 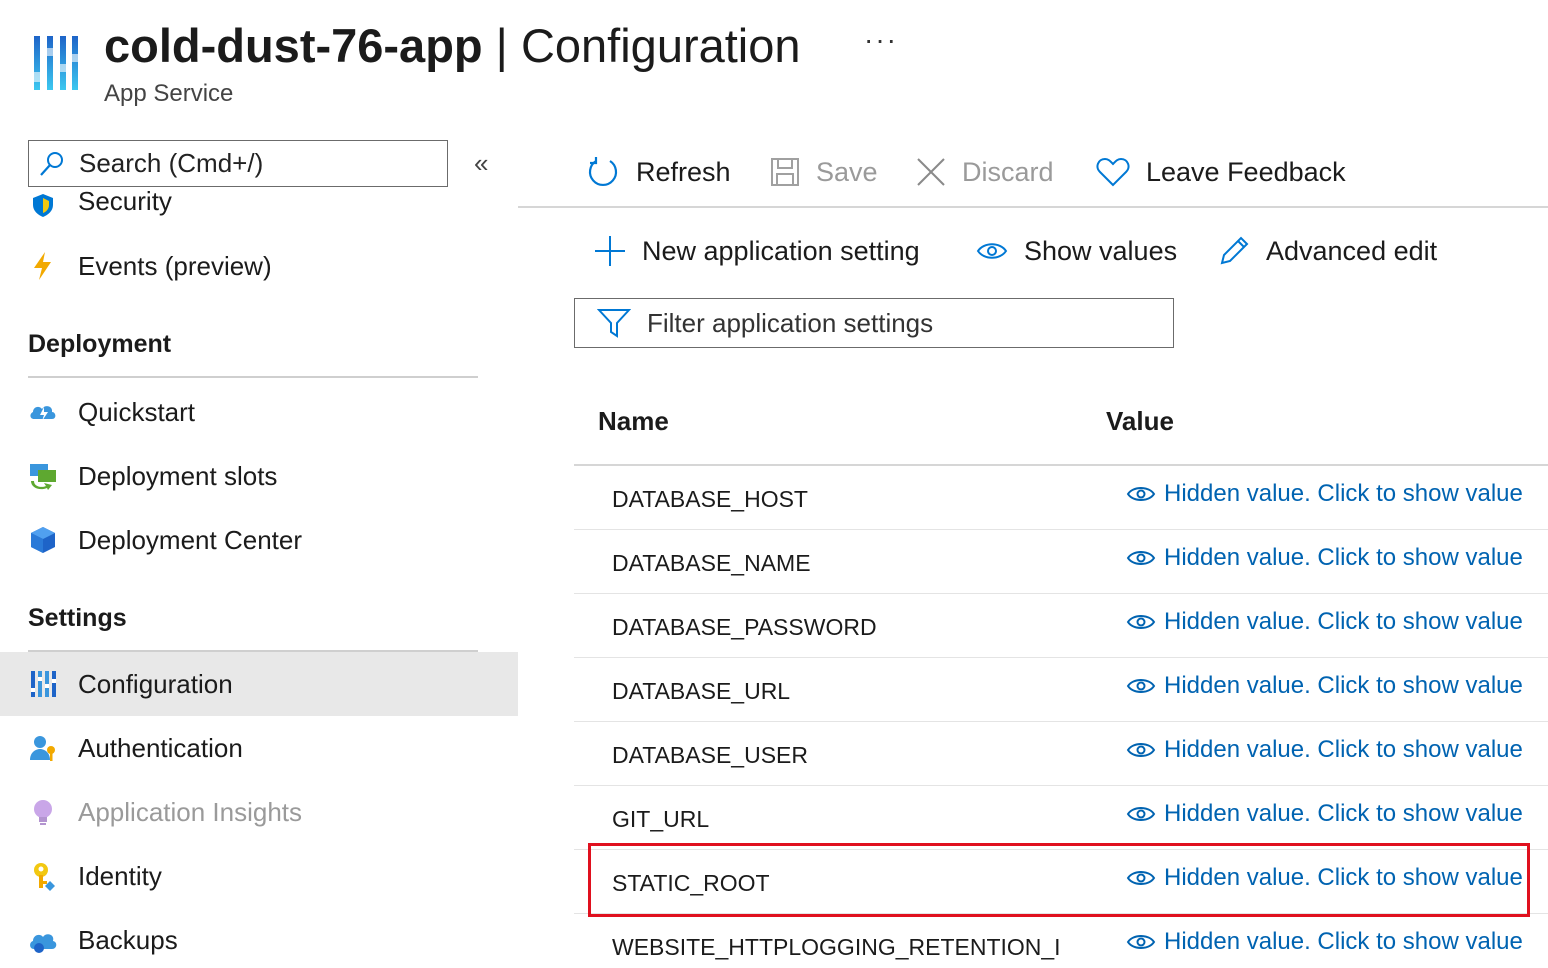 I want to click on column-header-name: Name, so click(x=633, y=421).